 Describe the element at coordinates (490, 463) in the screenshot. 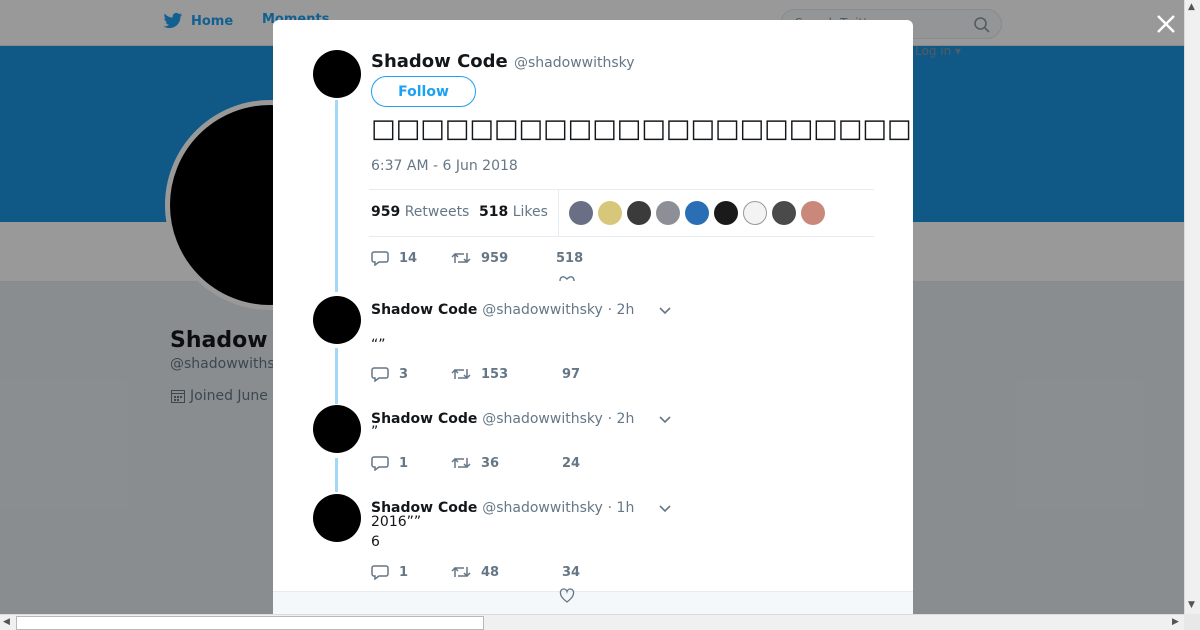

I see `retweet-count: 36` at that location.